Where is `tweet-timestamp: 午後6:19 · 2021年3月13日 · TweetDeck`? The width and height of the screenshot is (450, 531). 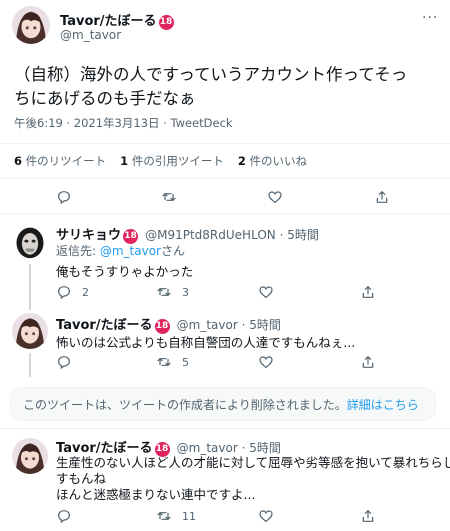 tweet-timestamp: 午後6:19 · 2021年3月13日 · TweetDeck is located at coordinates (123, 123).